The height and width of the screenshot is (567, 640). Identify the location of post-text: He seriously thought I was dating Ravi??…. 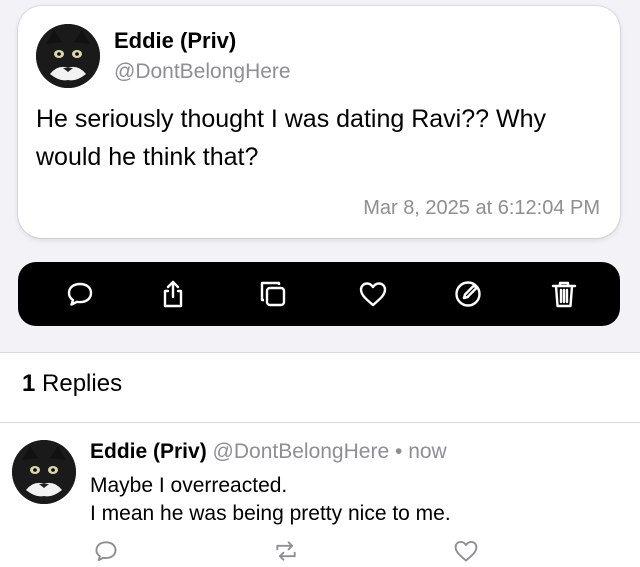
(291, 138).